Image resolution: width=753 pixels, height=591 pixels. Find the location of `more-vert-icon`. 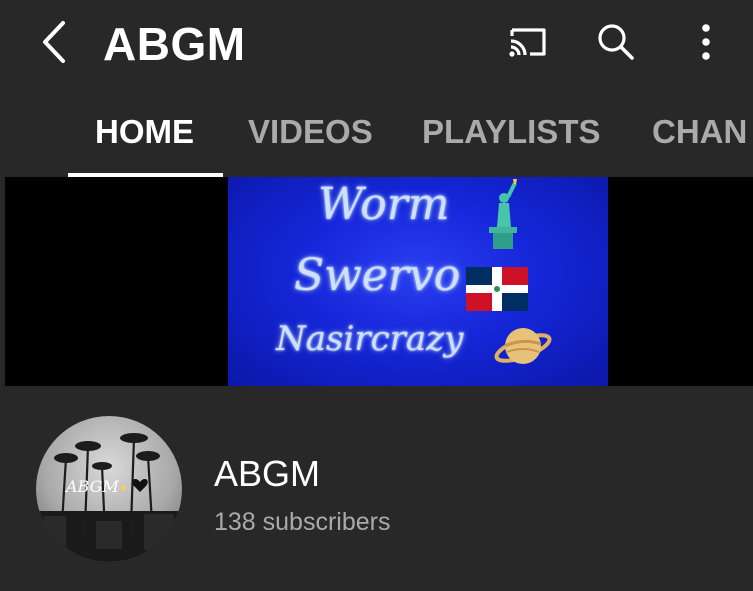

more-vert-icon is located at coordinates (706, 44).